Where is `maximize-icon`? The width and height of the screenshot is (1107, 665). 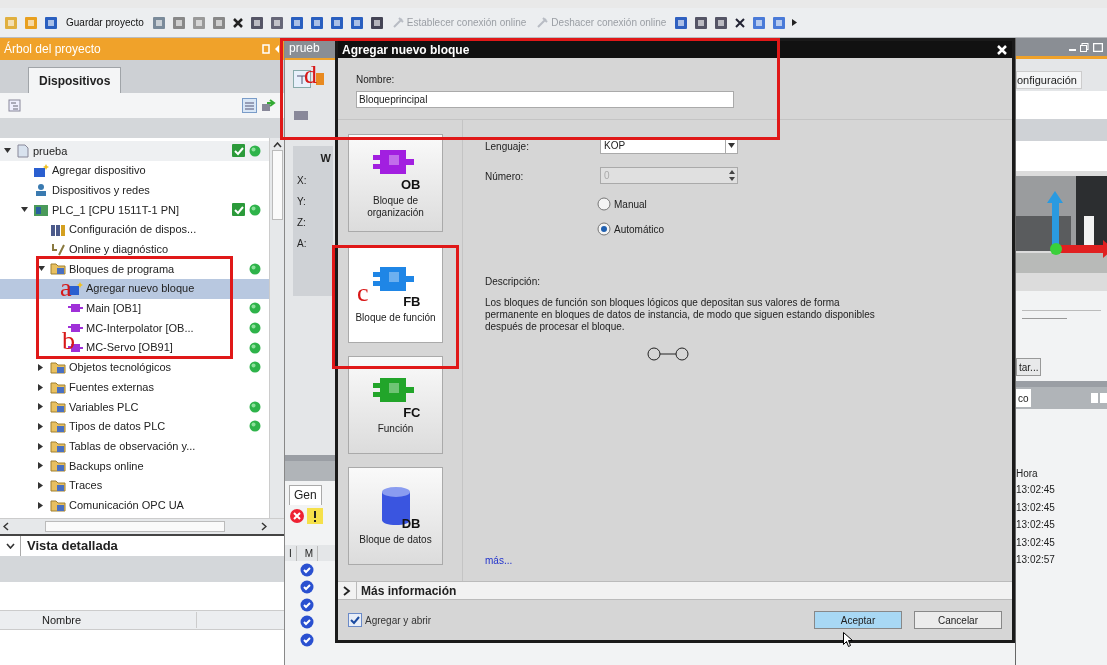 maximize-icon is located at coordinates (1098, 47).